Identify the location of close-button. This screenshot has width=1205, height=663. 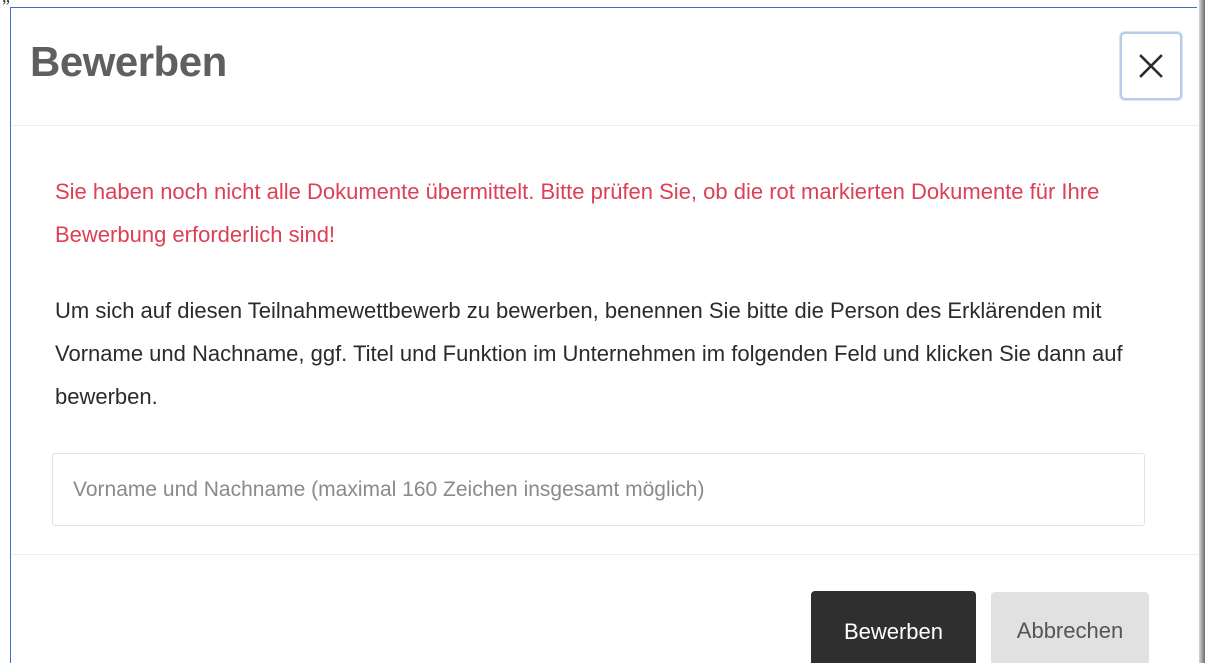
(1151, 66).